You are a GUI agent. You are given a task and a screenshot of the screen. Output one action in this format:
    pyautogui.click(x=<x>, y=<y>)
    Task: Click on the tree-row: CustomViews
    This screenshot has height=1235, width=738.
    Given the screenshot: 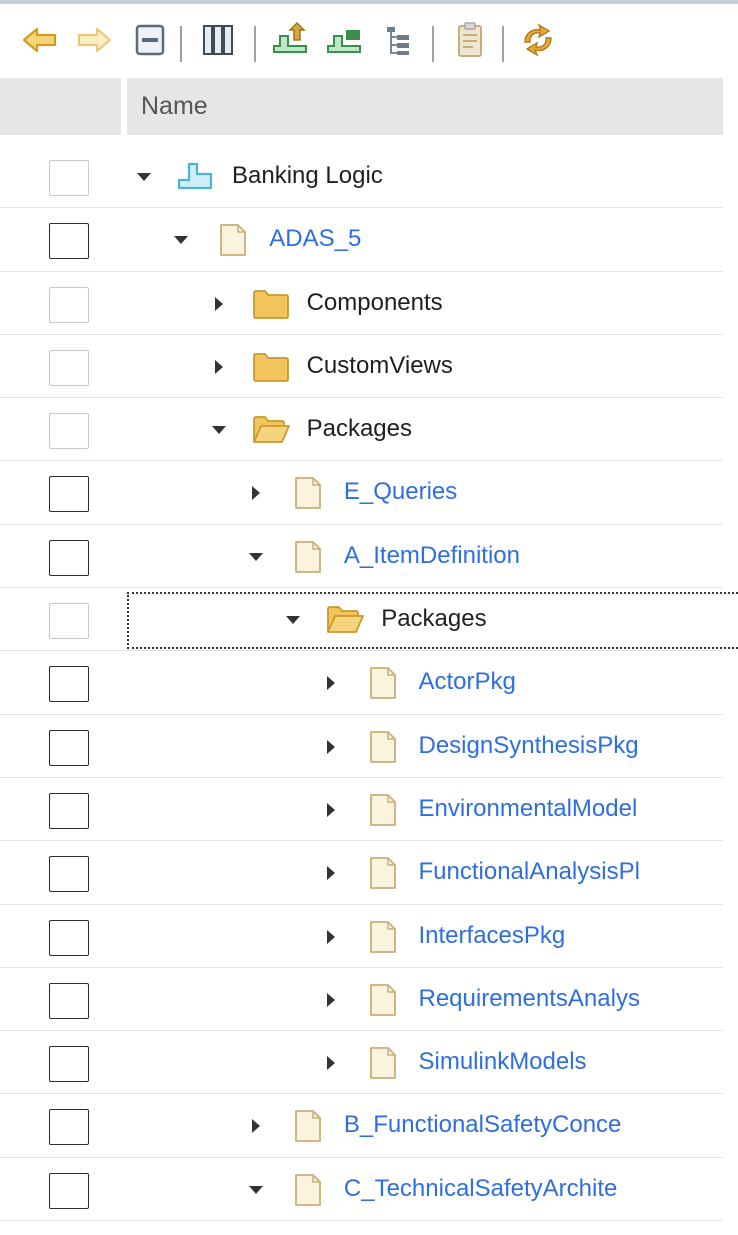 What is the action you would take?
    pyautogui.click(x=369, y=367)
    